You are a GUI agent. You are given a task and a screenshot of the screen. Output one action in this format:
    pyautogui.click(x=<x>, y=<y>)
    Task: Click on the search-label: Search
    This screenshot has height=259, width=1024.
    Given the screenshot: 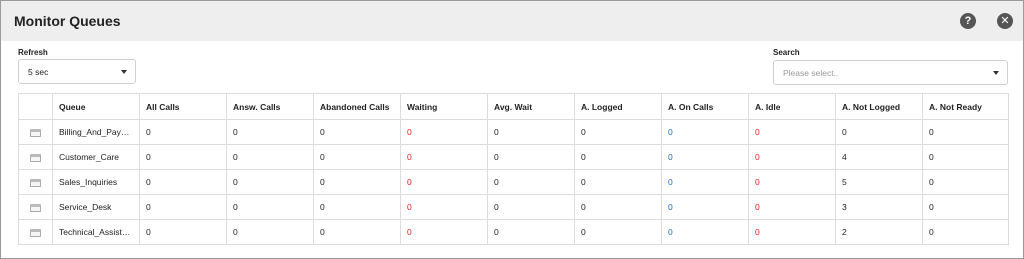 What is the action you would take?
    pyautogui.click(x=786, y=52)
    